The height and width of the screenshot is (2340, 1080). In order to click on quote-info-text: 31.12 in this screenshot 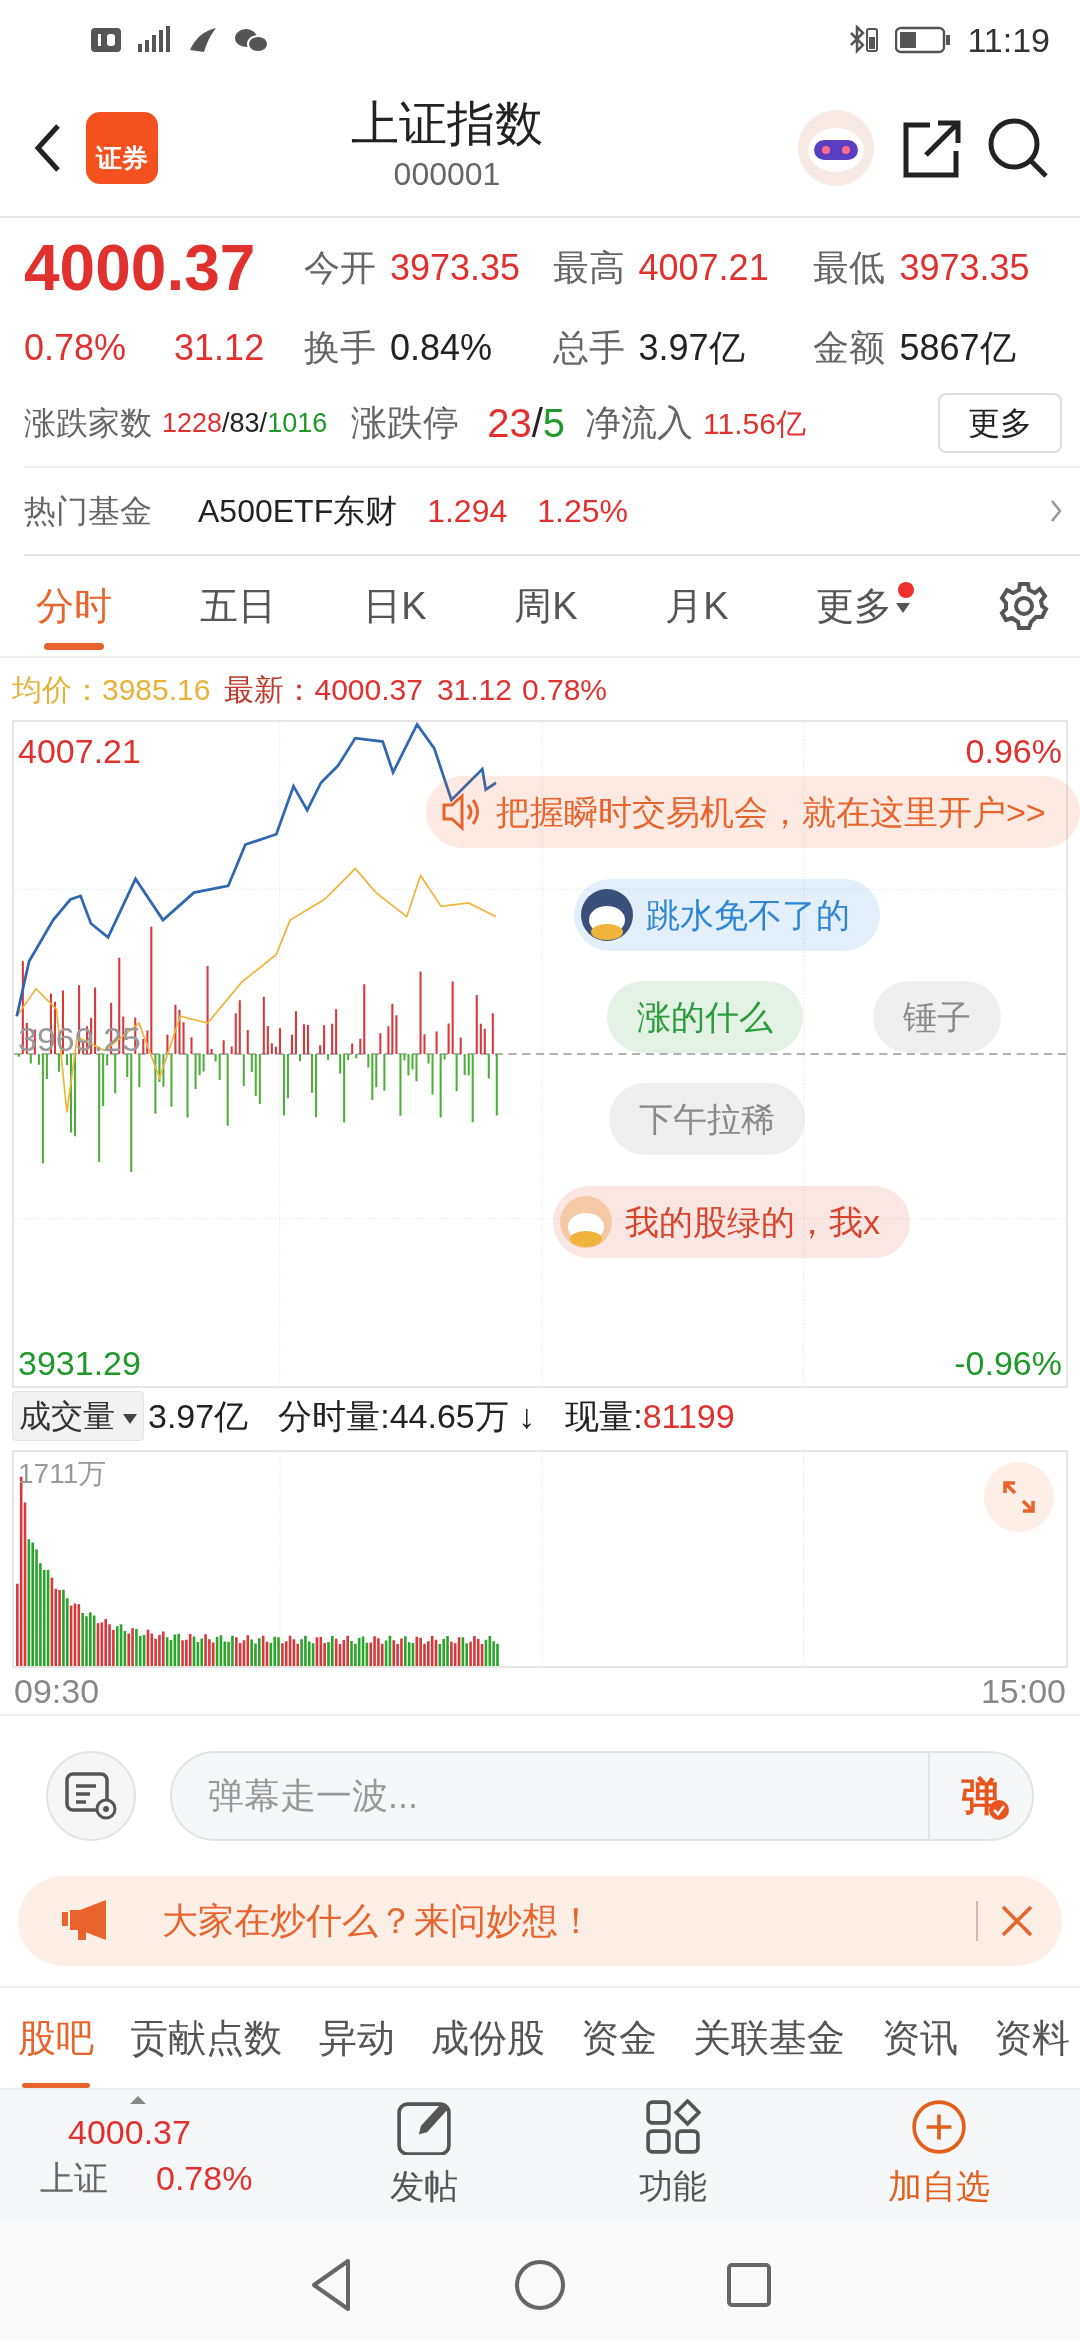, I will do `click(474, 689)`.